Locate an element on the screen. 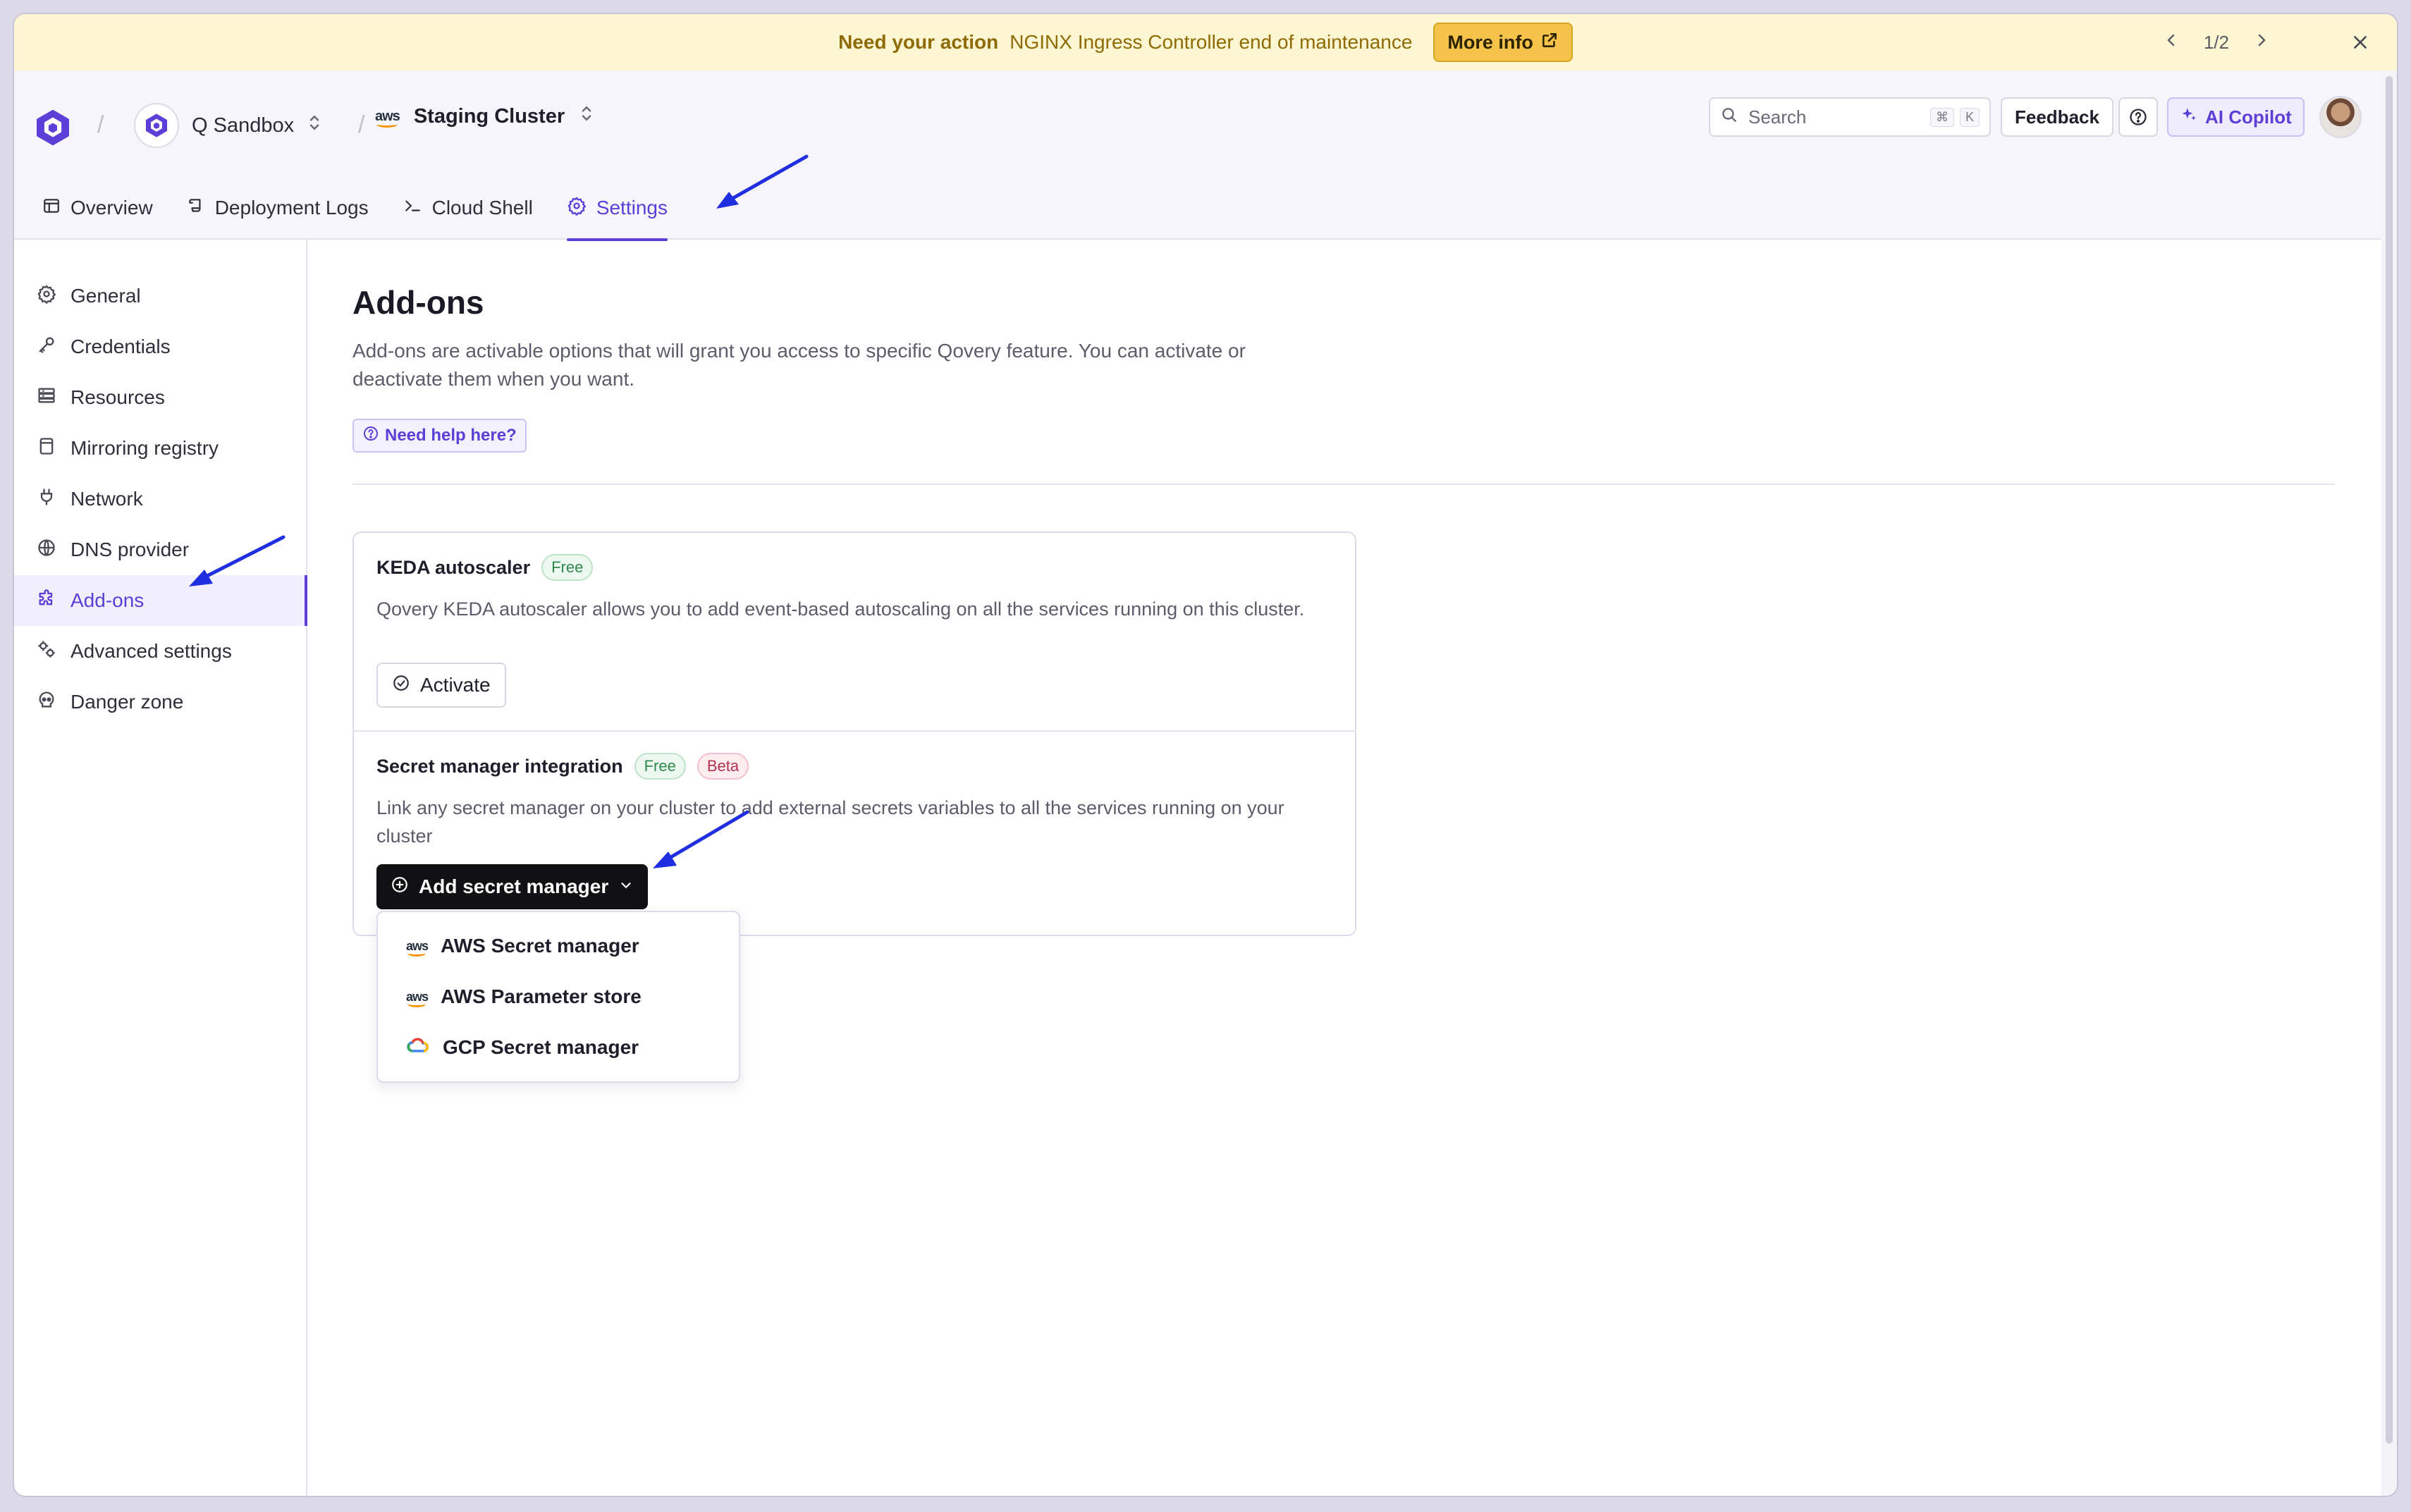 The width and height of the screenshot is (2411, 1512). tab-deployment-logs: Deployment Logs is located at coordinates (278, 208).